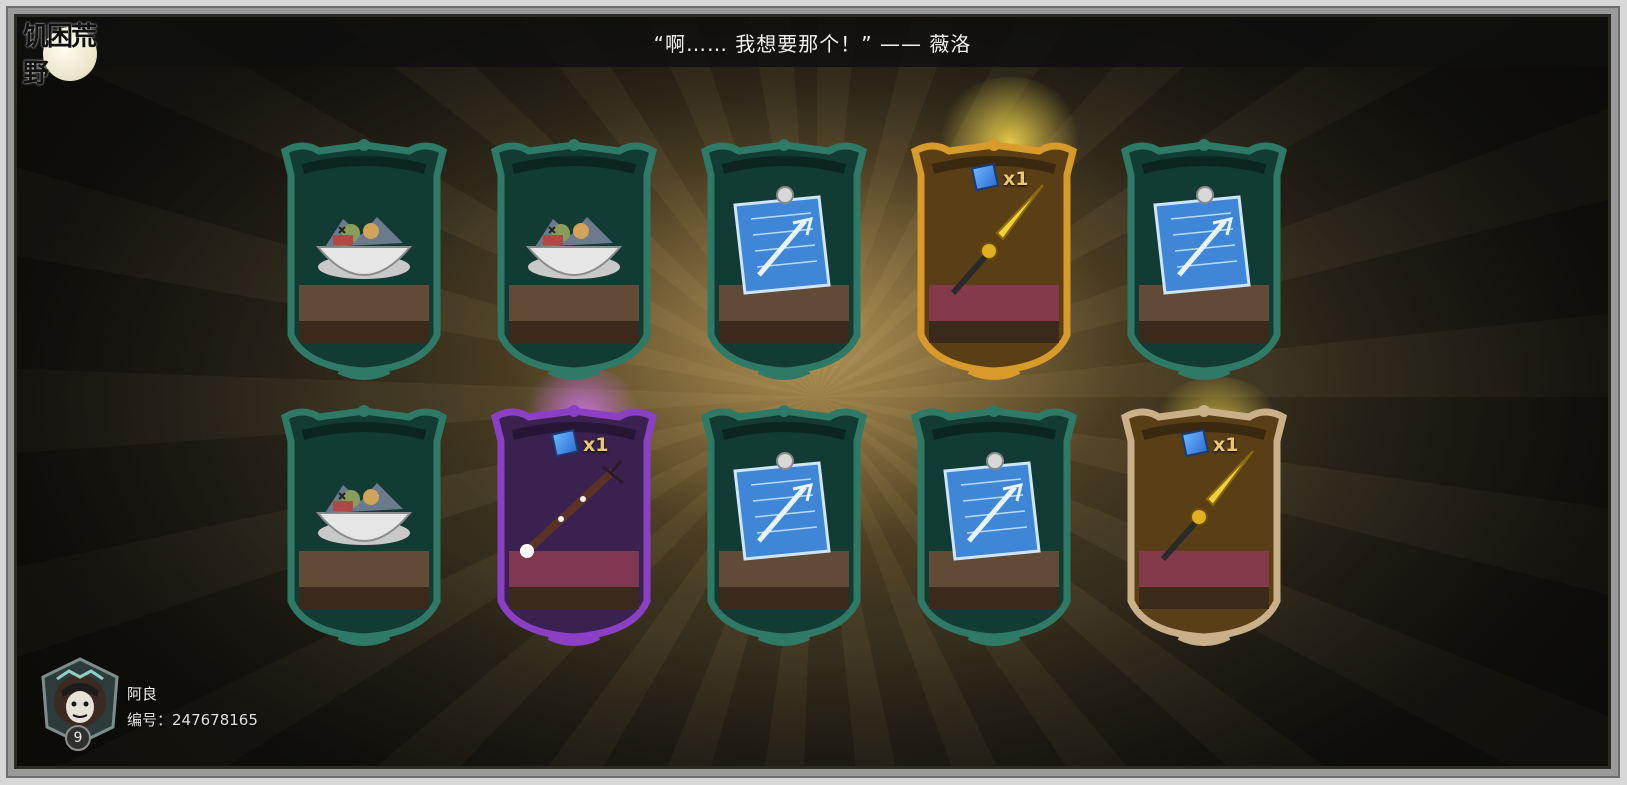 This screenshot has height=785, width=1627. Describe the element at coordinates (78, 738) in the screenshot. I see `level-badge: 9` at that location.